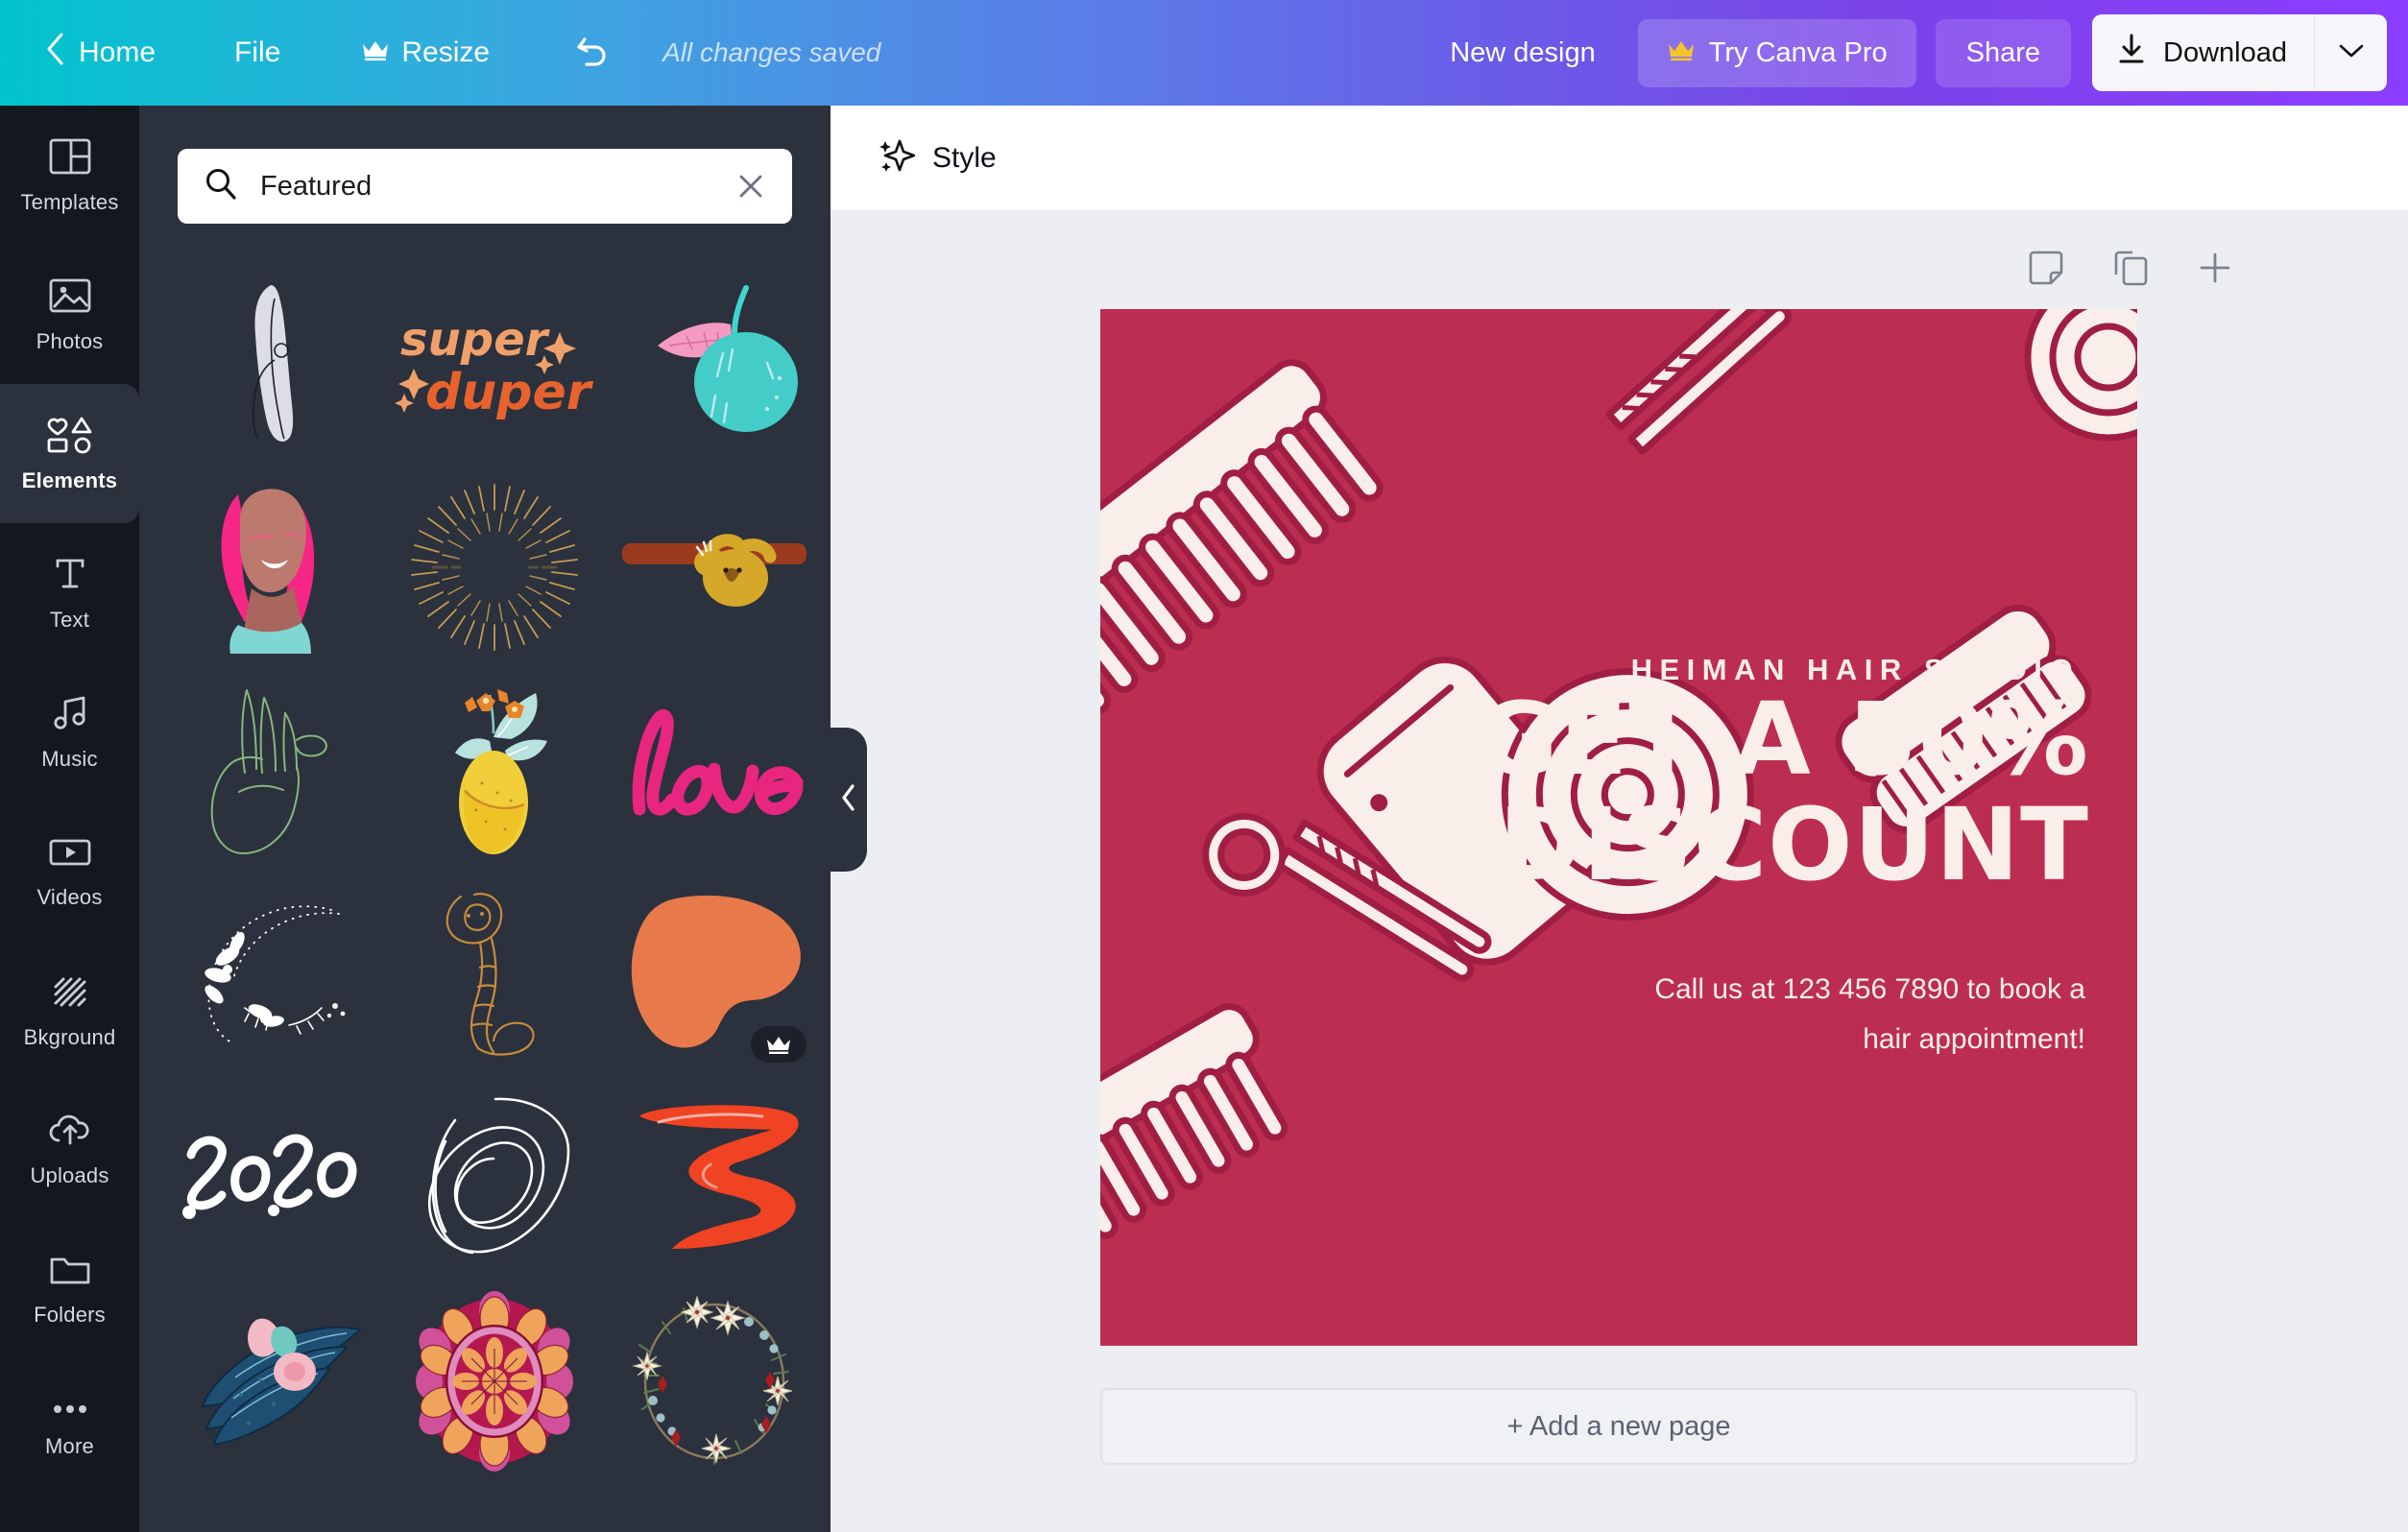  Describe the element at coordinates (714, 1504) in the screenshot. I see `element-thumb-blue-circle-partial` at that location.